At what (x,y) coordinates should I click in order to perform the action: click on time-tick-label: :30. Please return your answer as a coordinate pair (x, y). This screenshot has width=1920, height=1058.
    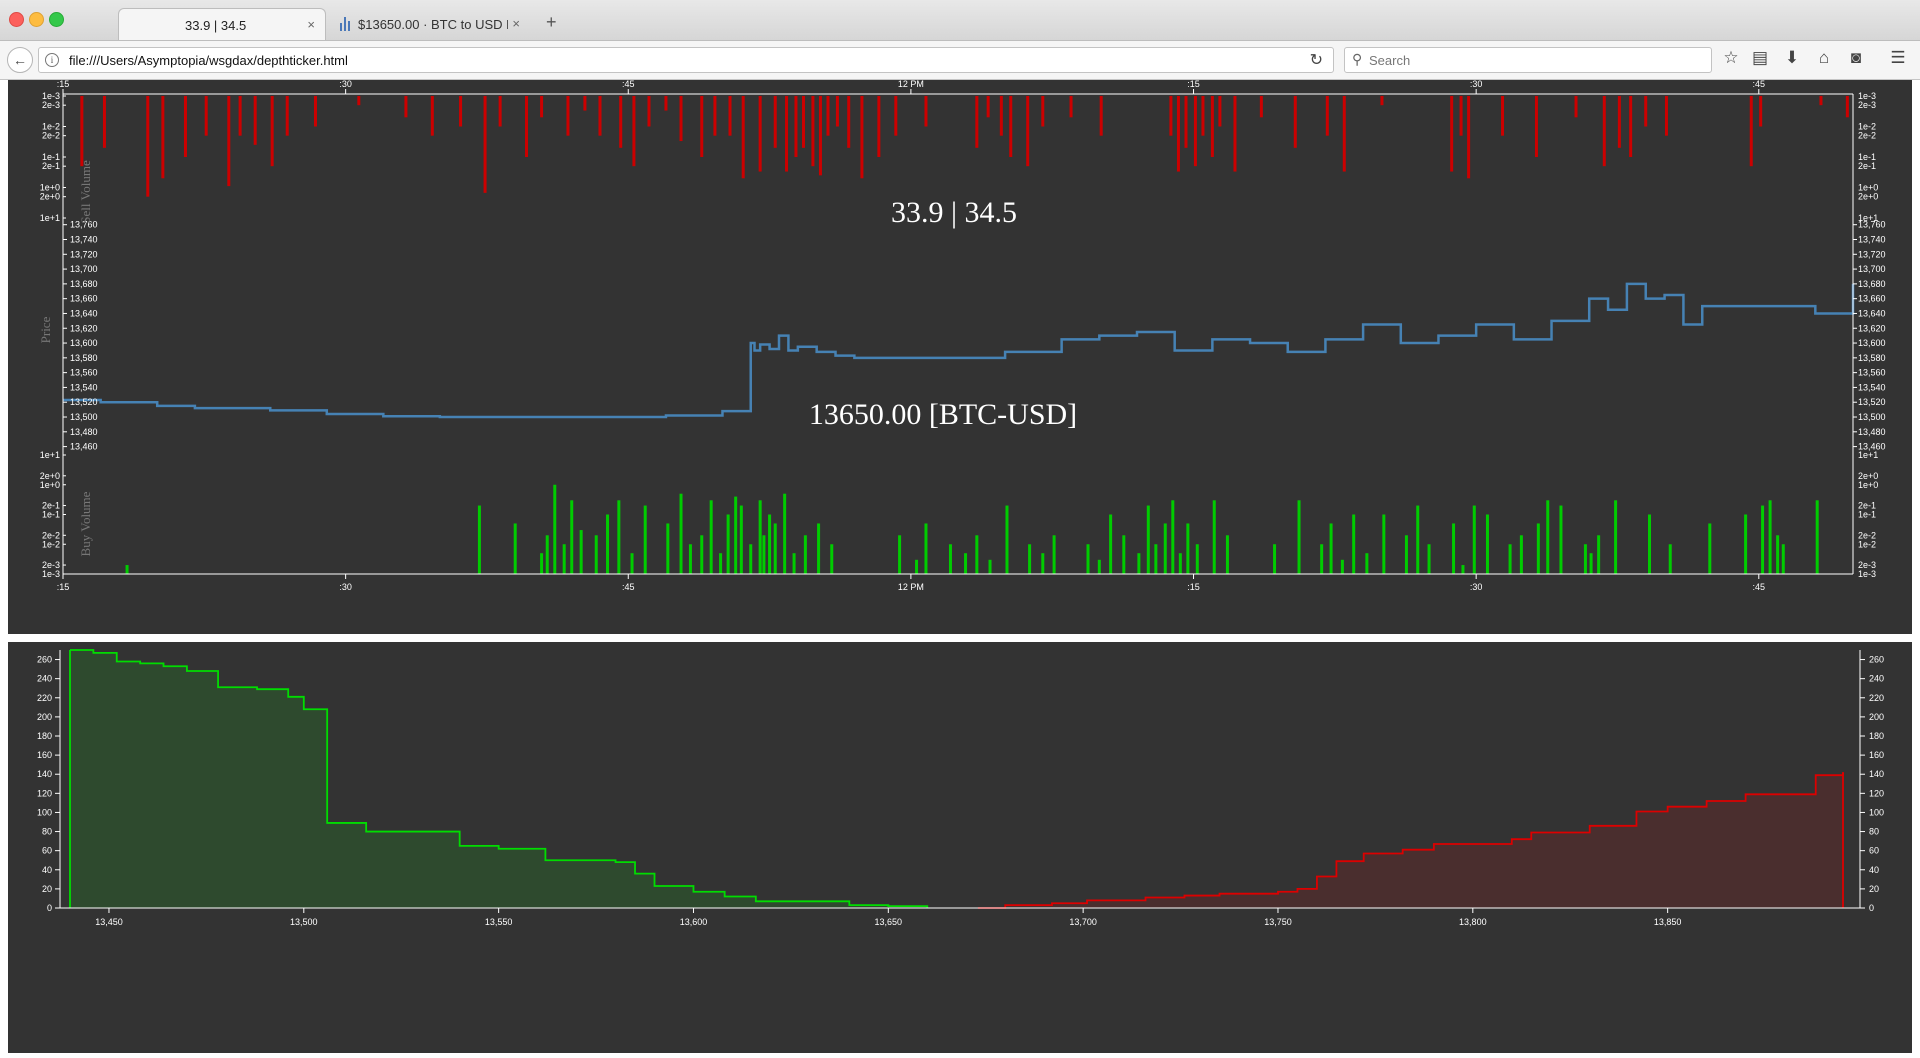
    Looking at the image, I should click on (345, 84).